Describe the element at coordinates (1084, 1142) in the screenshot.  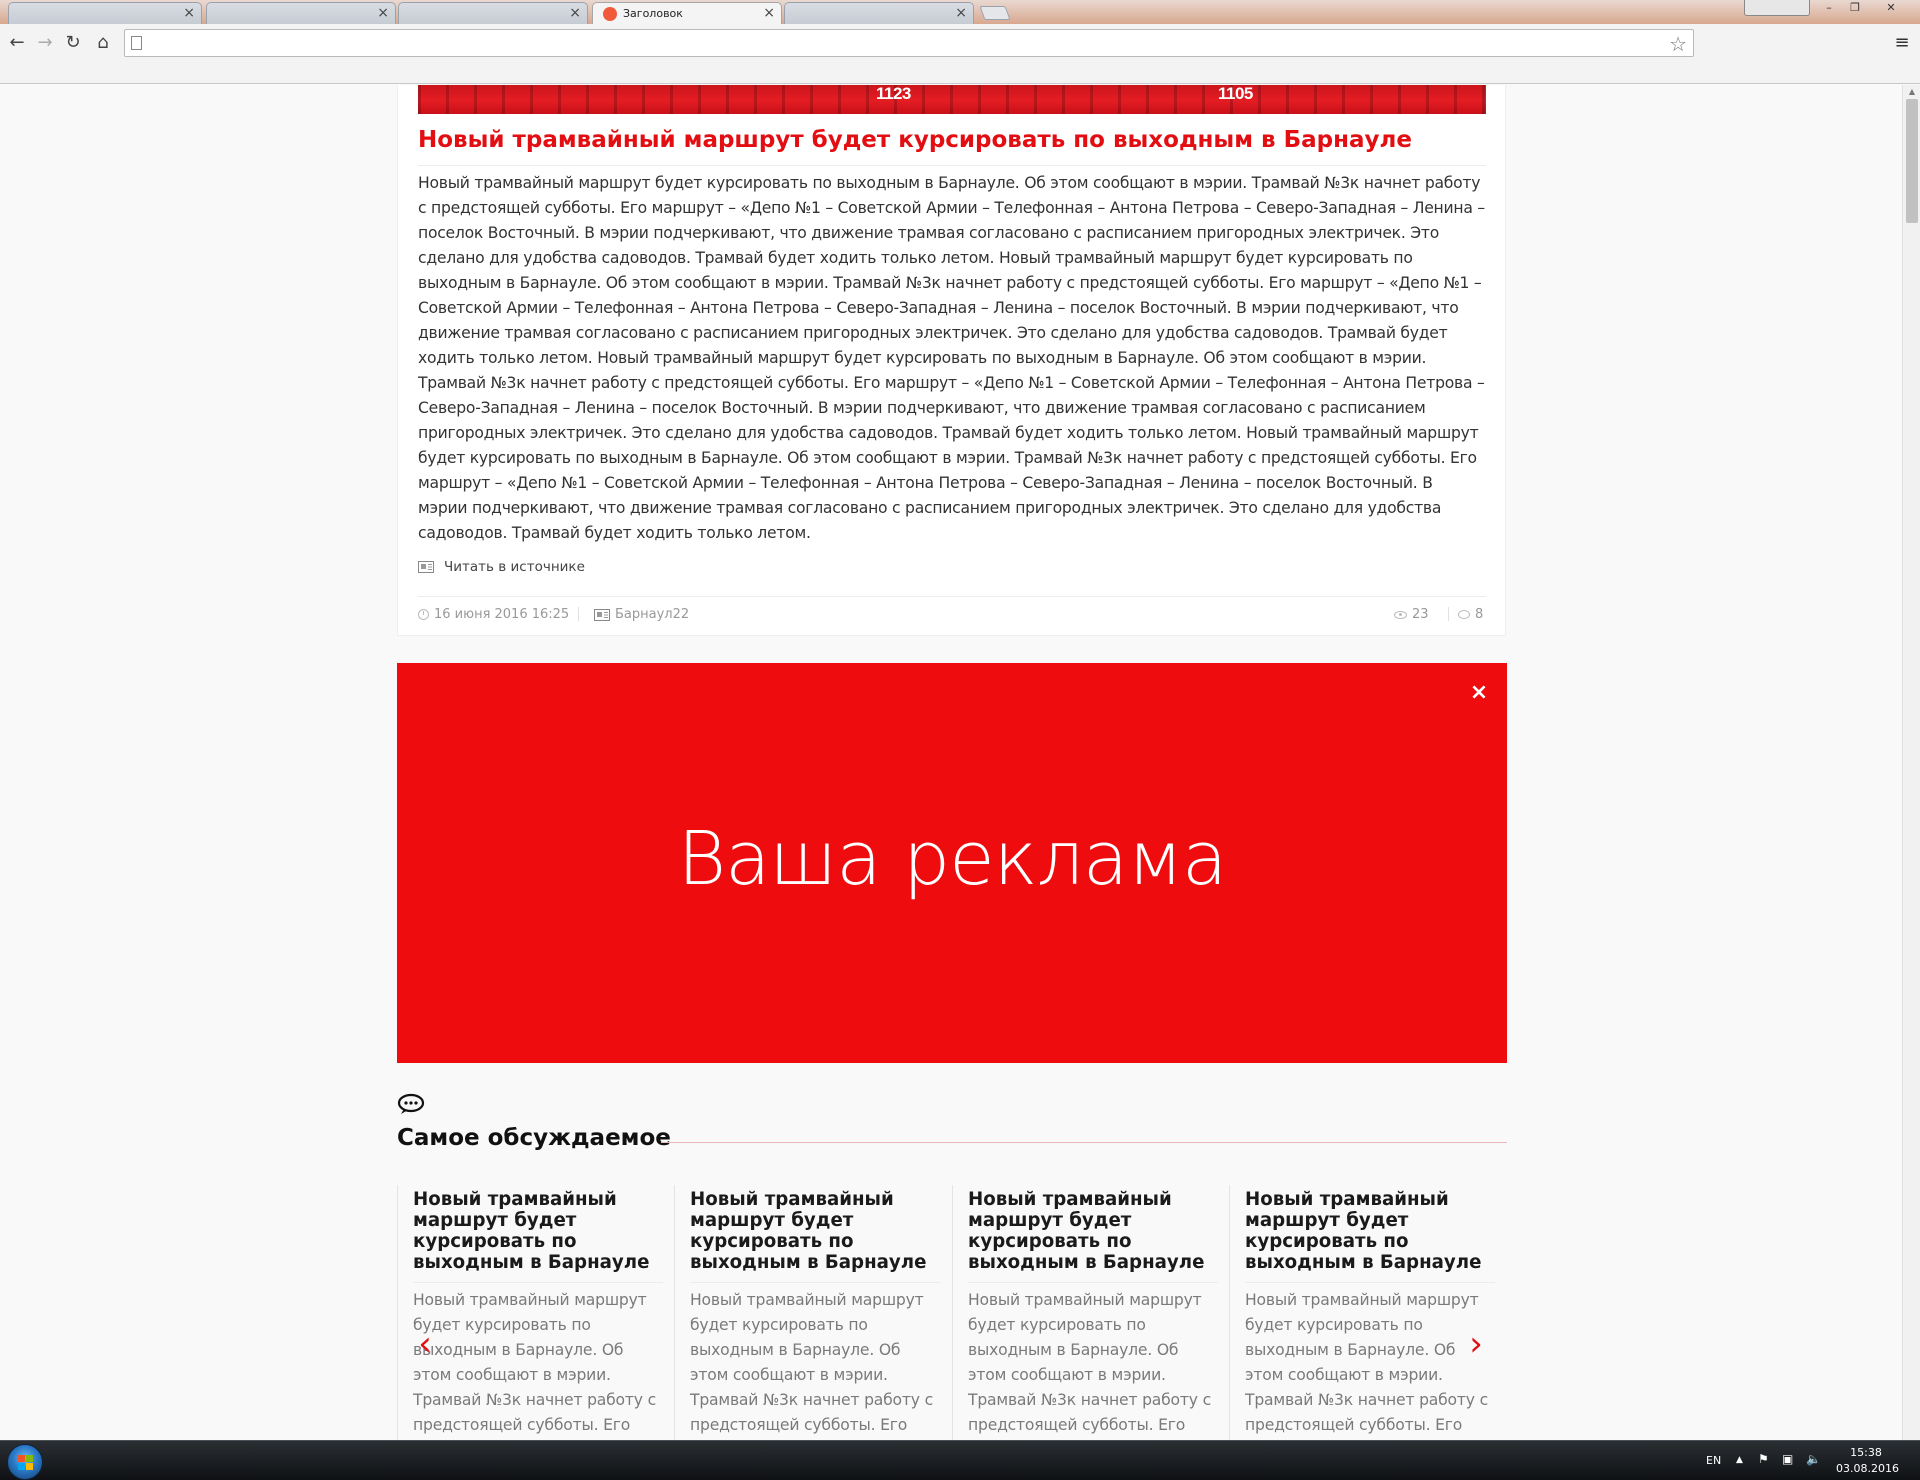
I see `section-divider` at that location.